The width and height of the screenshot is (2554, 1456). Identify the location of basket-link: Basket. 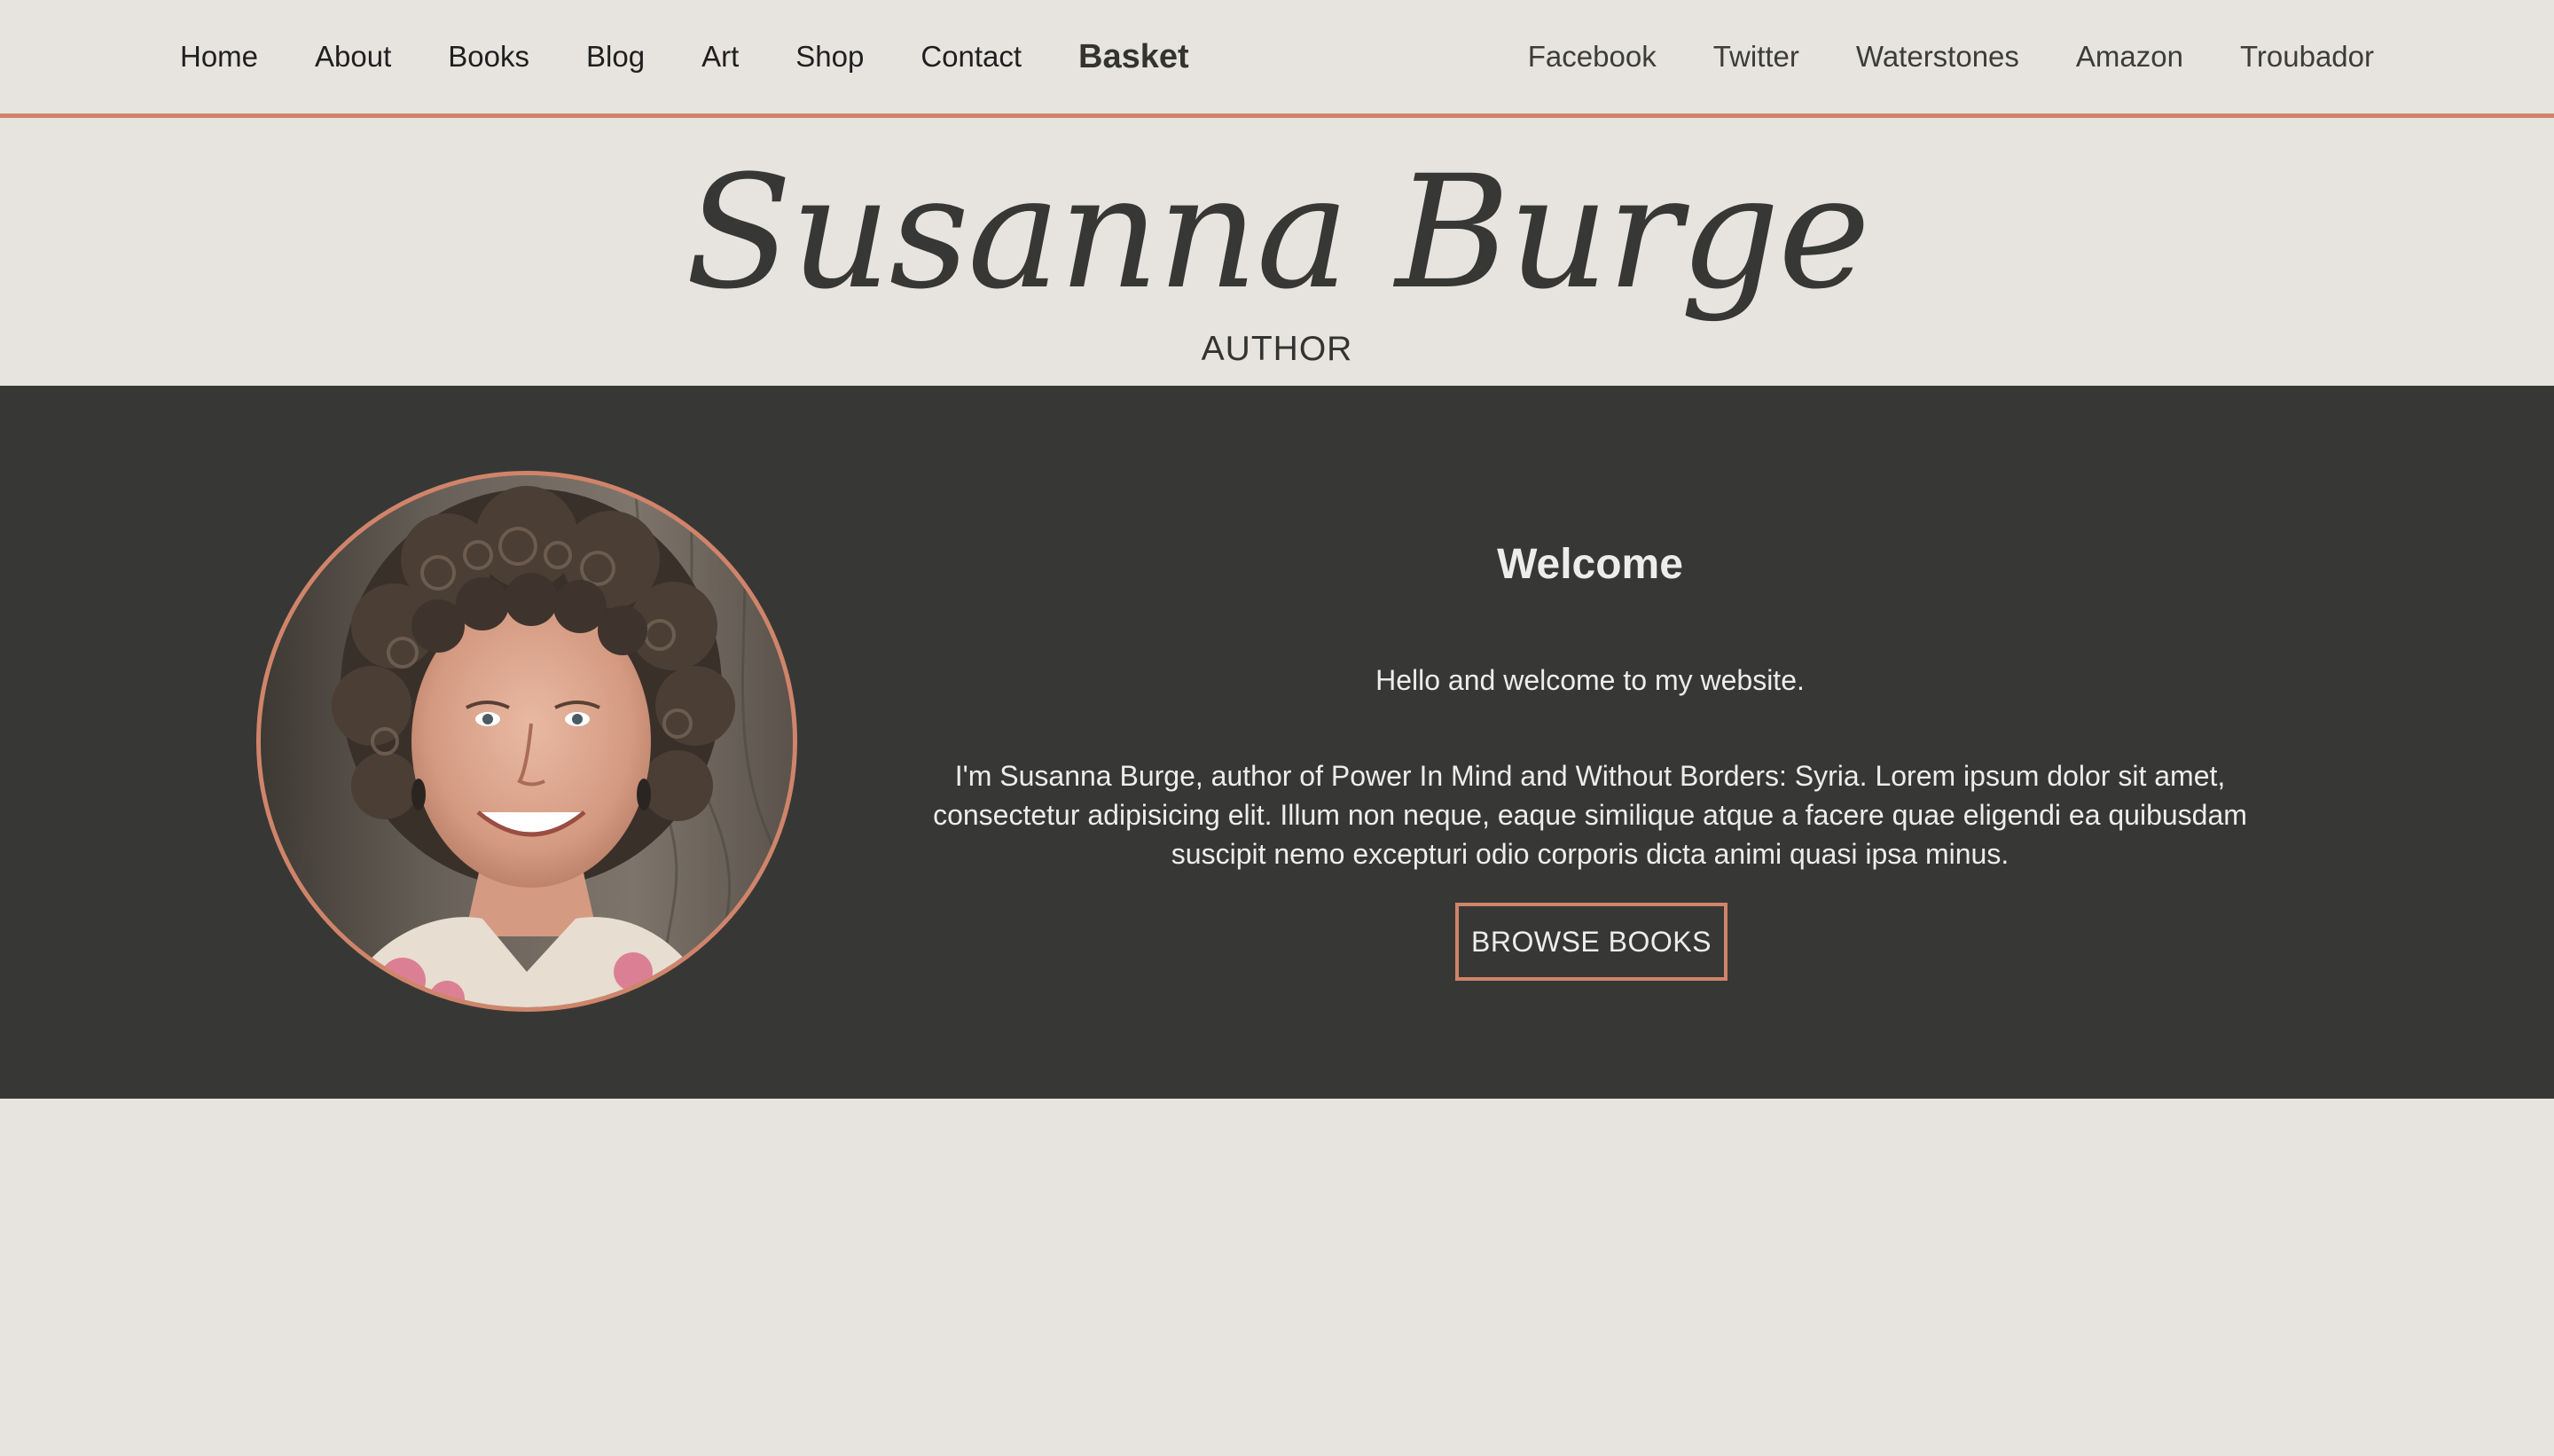
(1133, 57).